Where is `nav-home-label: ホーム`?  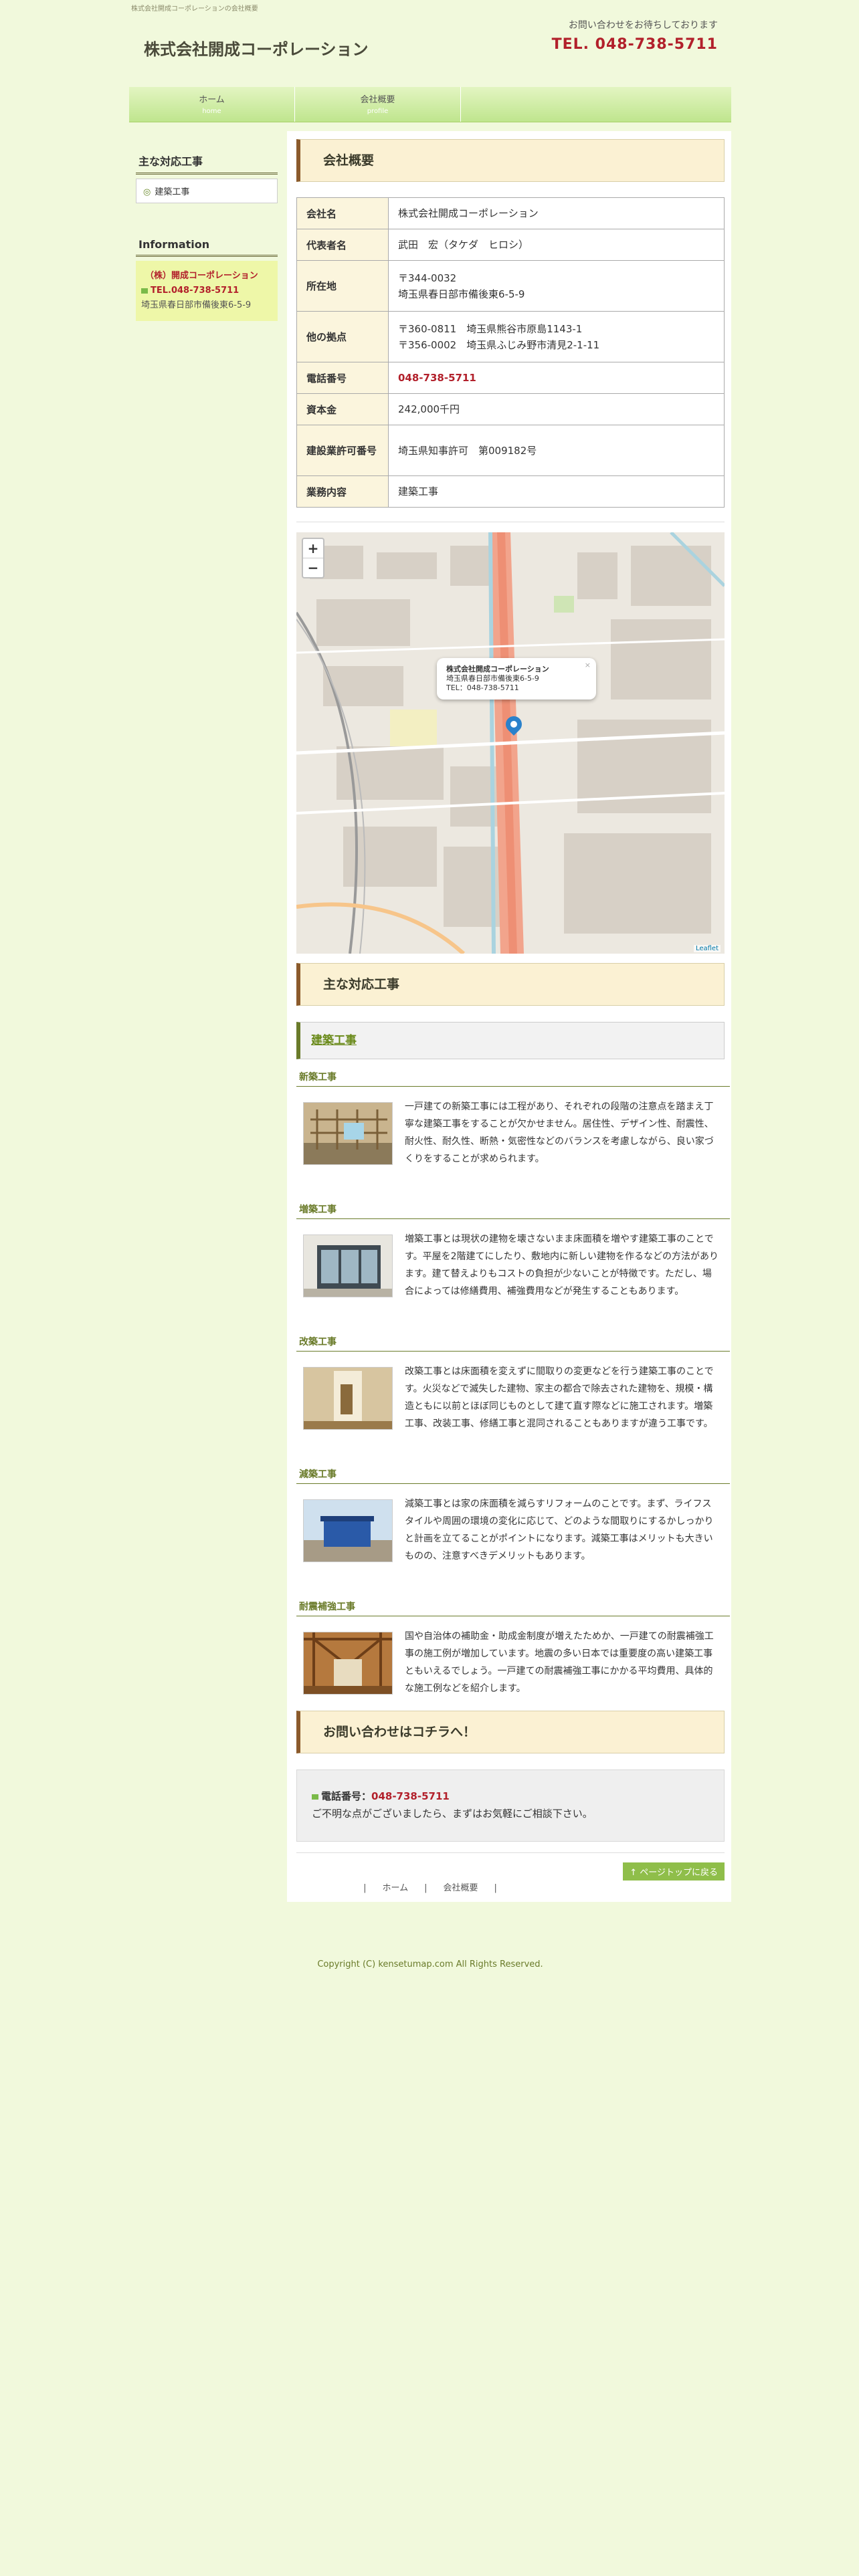
nav-home-label: ホーム is located at coordinates (212, 100).